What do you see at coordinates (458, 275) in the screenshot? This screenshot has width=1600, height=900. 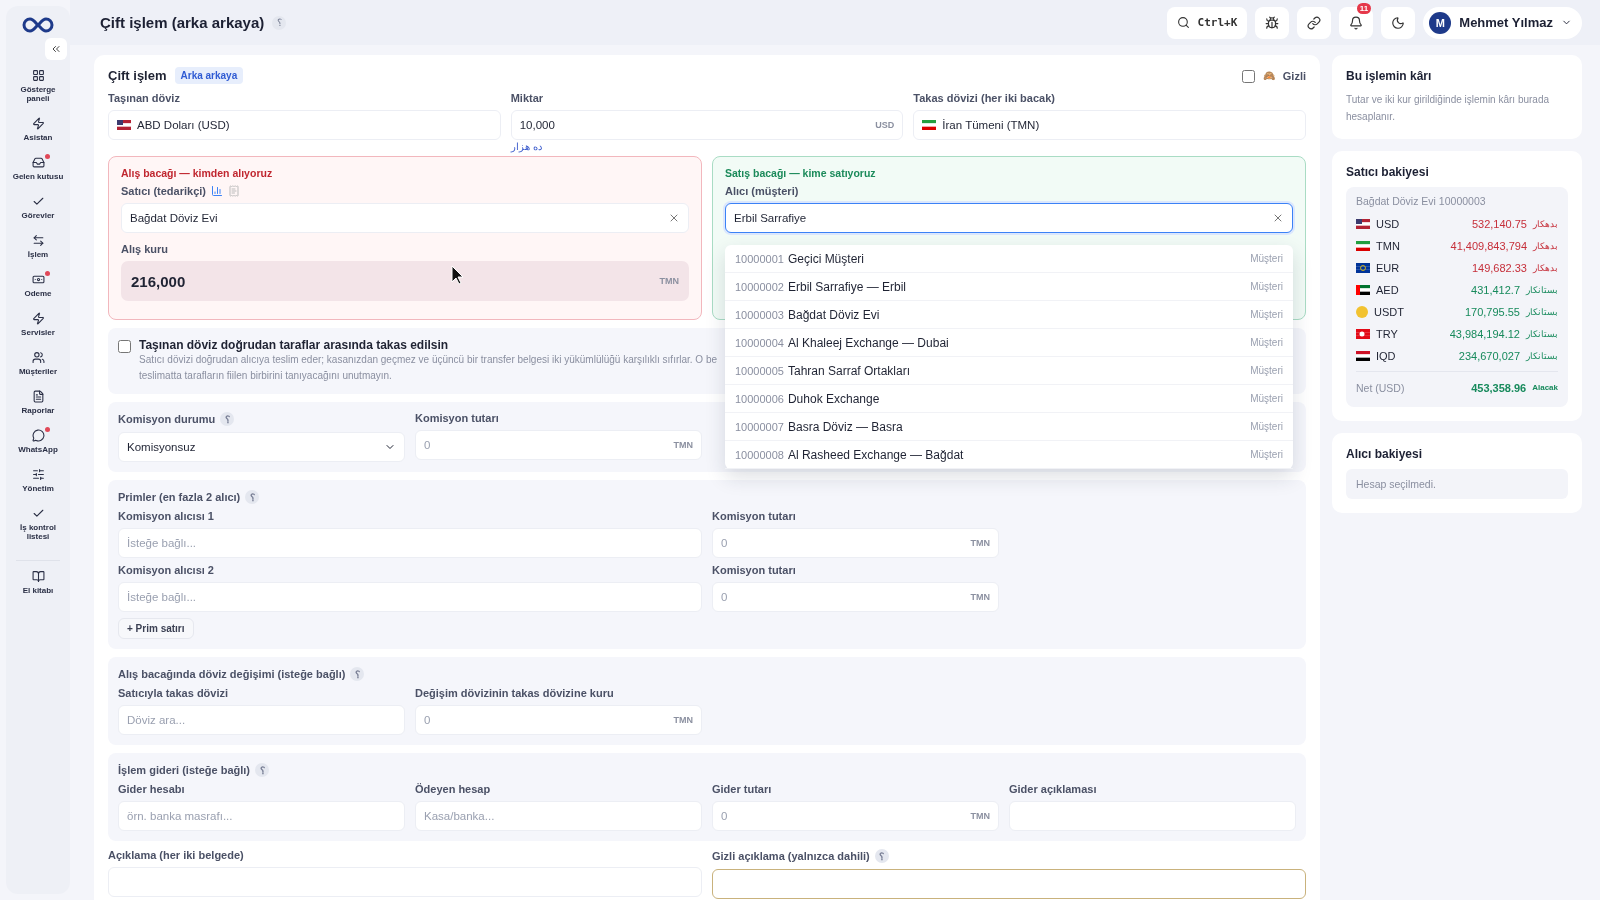 I see `pointer-icon` at bounding box center [458, 275].